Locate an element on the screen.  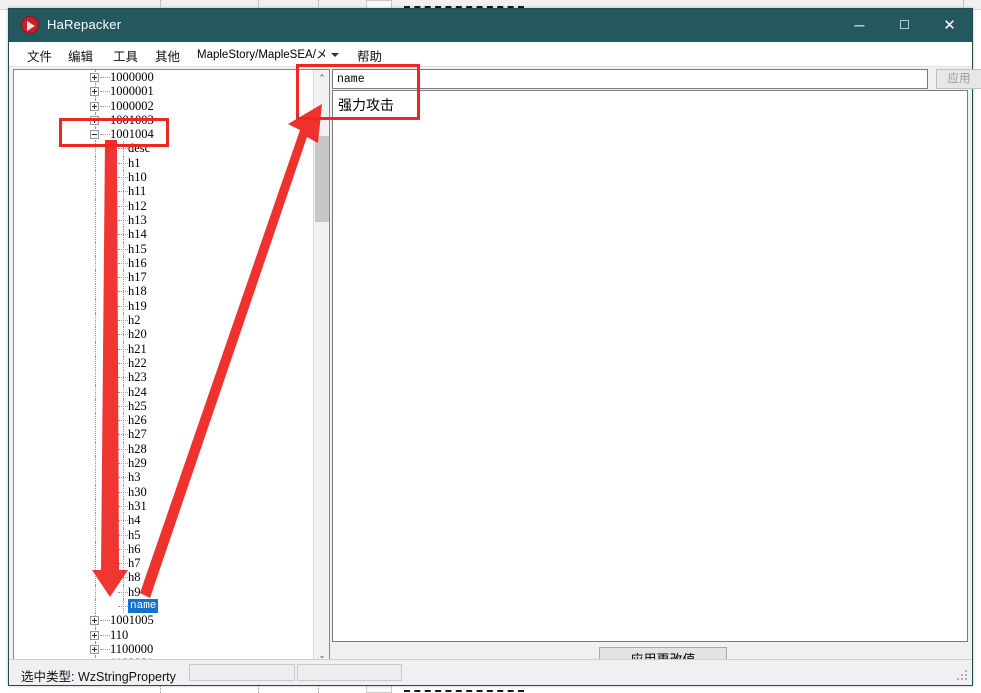
tree-node: h12 is located at coordinates (164, 205).